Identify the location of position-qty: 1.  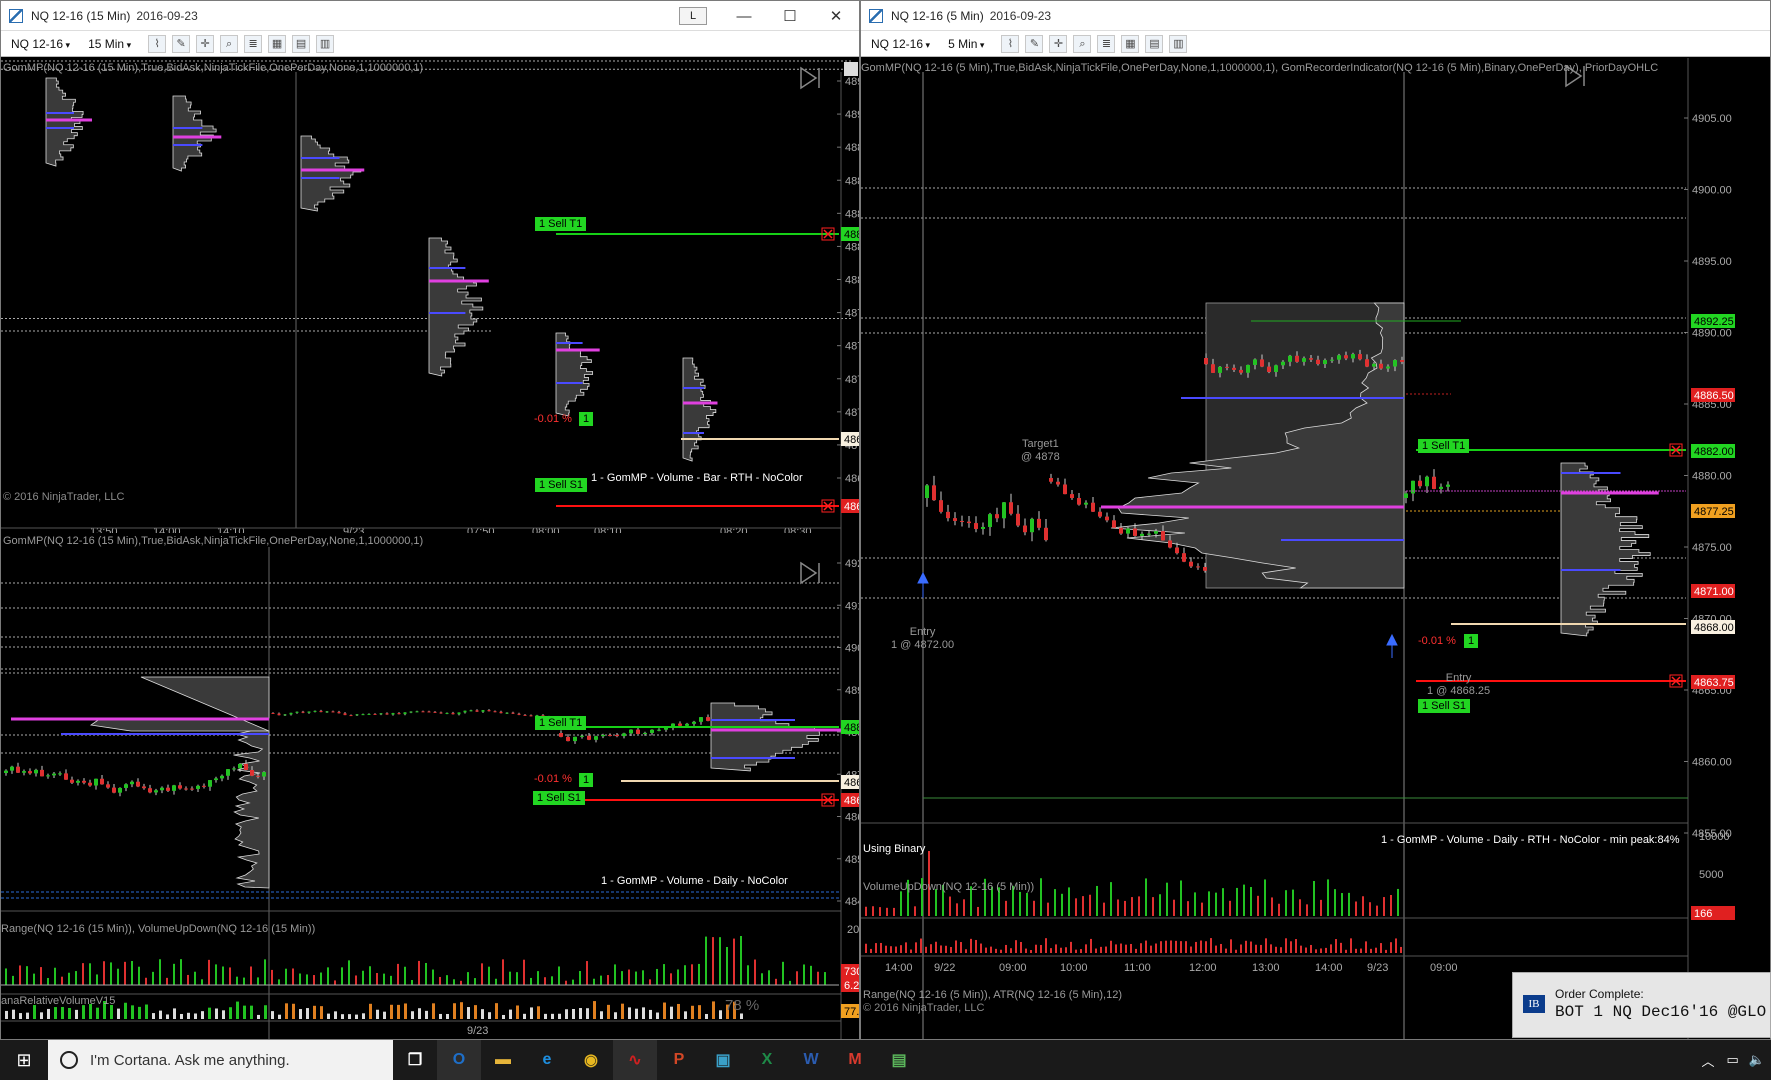
(586, 419).